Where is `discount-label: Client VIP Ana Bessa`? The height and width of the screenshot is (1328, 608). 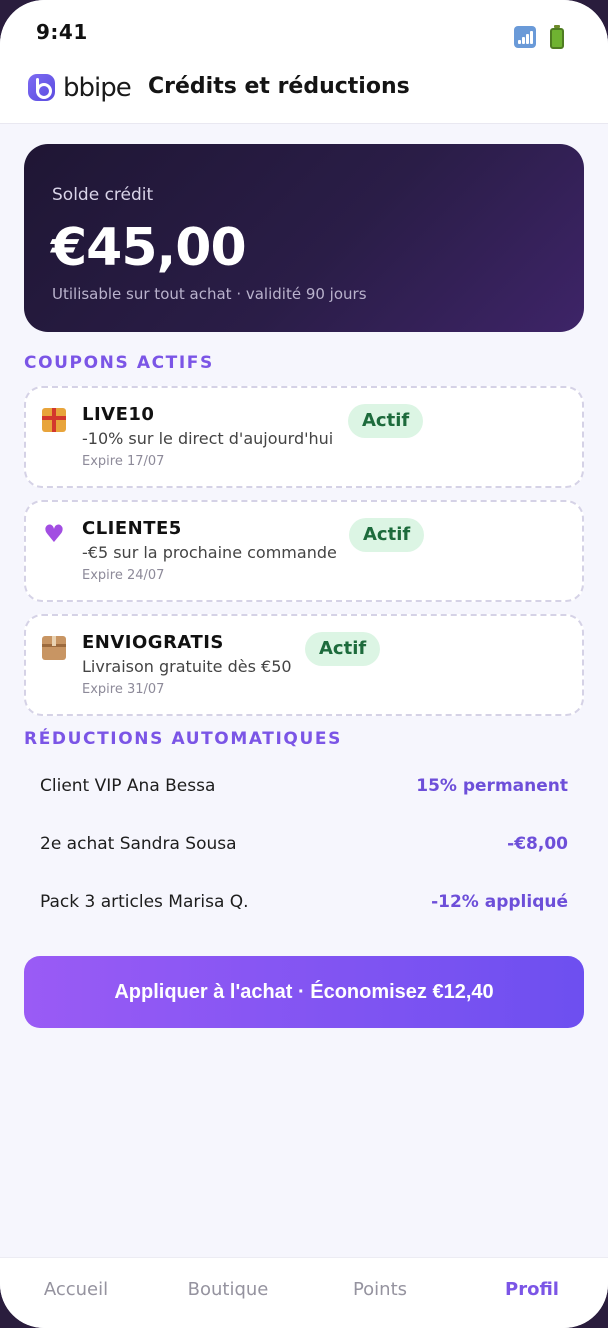
discount-label: Client VIP Ana Bessa is located at coordinates (128, 786).